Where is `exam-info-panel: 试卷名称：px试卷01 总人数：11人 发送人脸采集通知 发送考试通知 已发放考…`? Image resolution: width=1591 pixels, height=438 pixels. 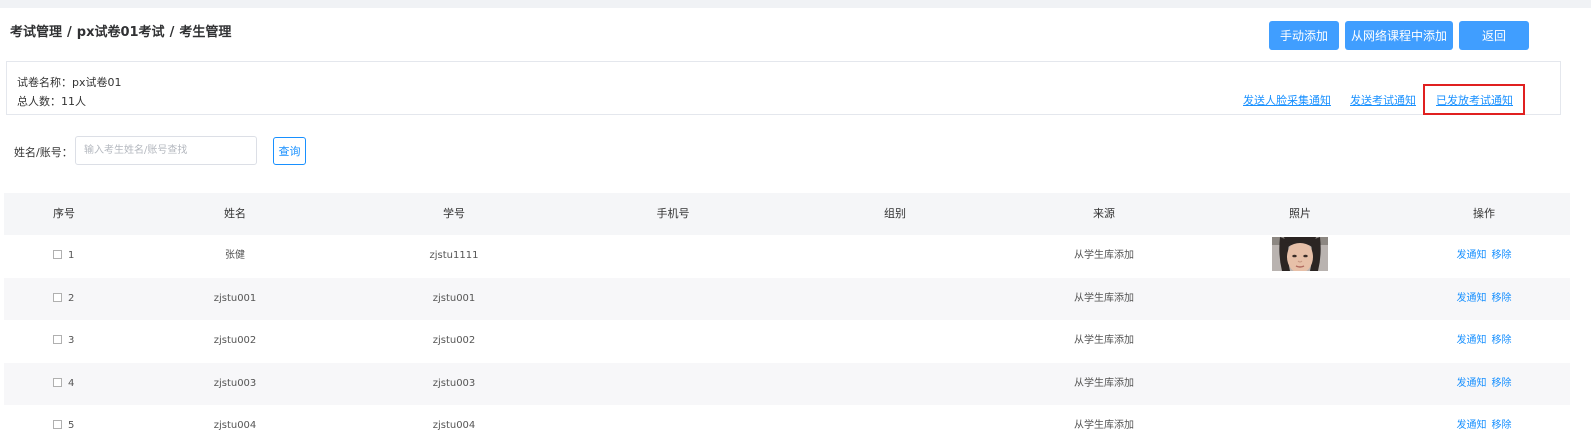
exam-info-panel: 试卷名称：px试卷01 总人数：11人 发送人脸采集通知 发送考试通知 已发放考… is located at coordinates (783, 88).